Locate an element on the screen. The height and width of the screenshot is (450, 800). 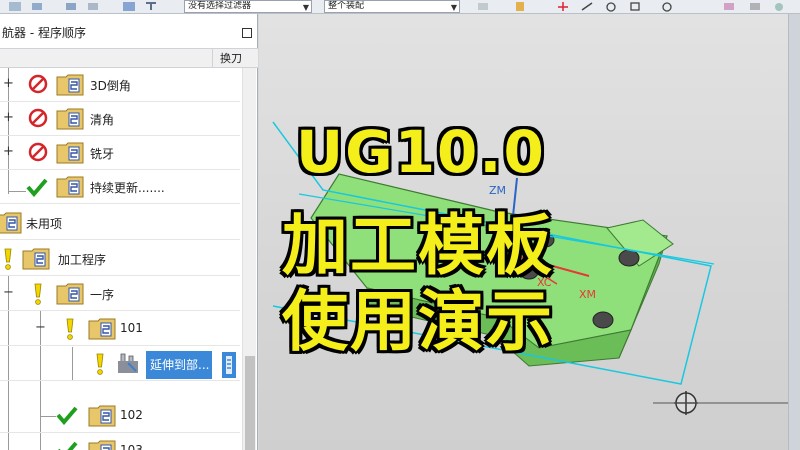
group-tool-icon is located at coordinates (71, 6).